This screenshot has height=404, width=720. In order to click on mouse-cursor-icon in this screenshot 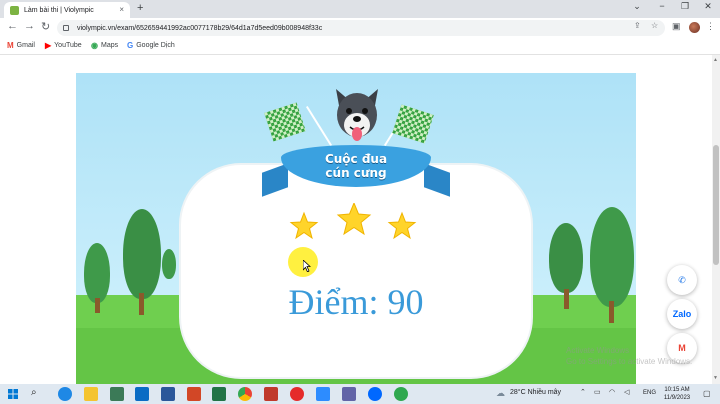, I will do `click(307, 266)`.